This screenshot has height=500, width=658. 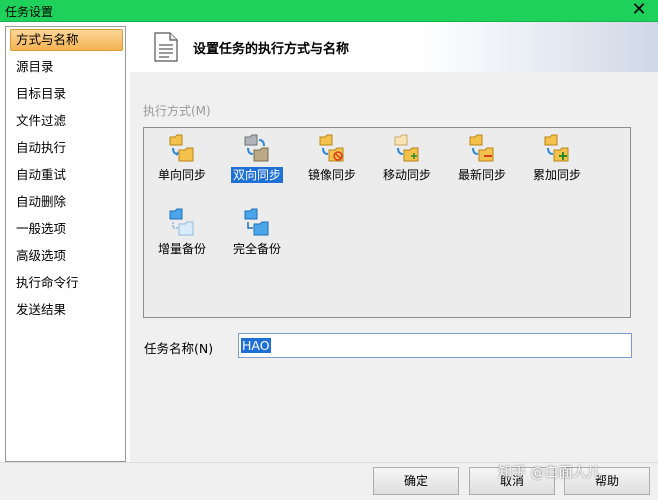 I want to click on method-label: 完全备份, so click(x=256, y=249).